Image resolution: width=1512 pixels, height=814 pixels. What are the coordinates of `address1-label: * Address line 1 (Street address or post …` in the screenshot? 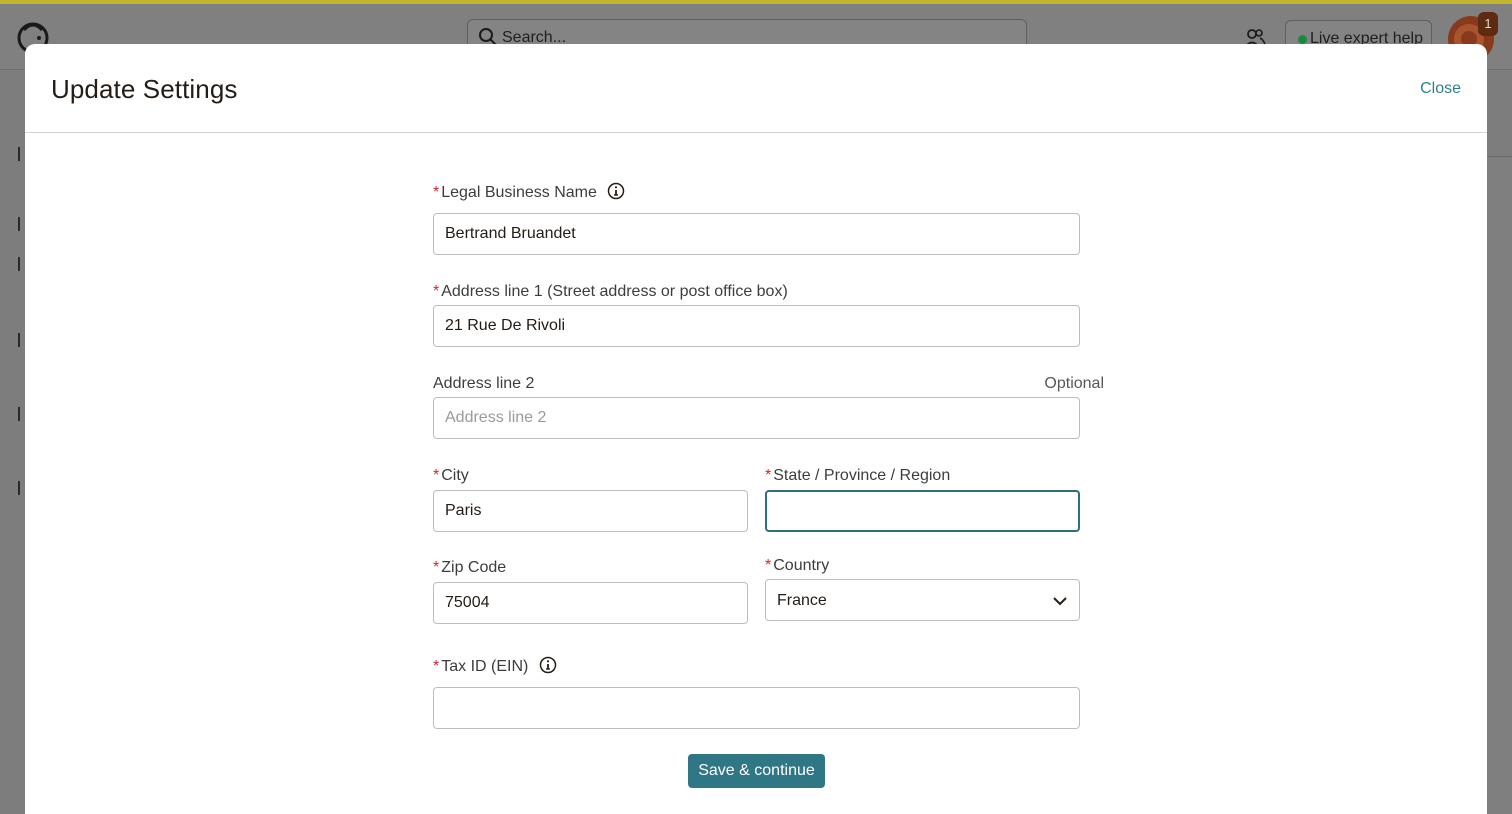 It's located at (610, 292).